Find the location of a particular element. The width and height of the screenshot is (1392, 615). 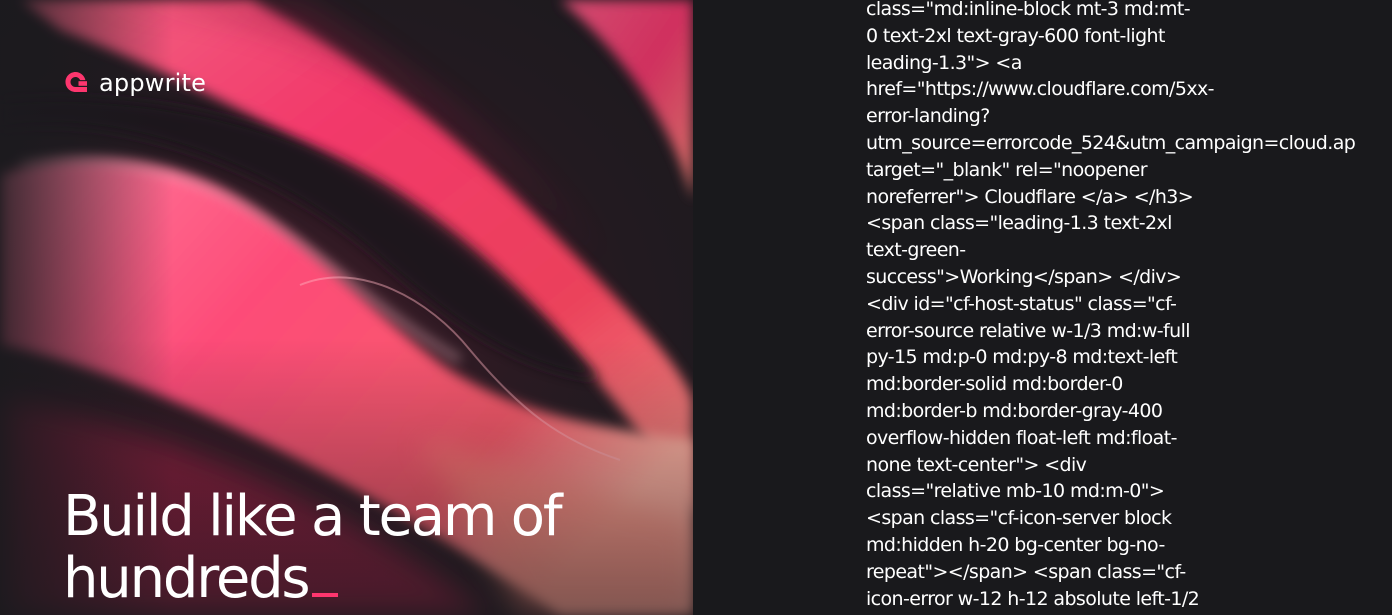

source-text-line: text-green- is located at coordinates (916, 250).